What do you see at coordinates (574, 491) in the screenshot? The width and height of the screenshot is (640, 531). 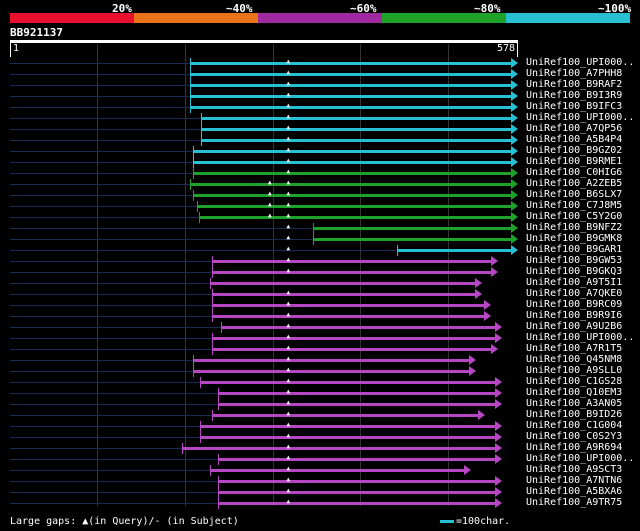 I see `hit-name-link: UniRef100_A5BXA6` at bounding box center [574, 491].